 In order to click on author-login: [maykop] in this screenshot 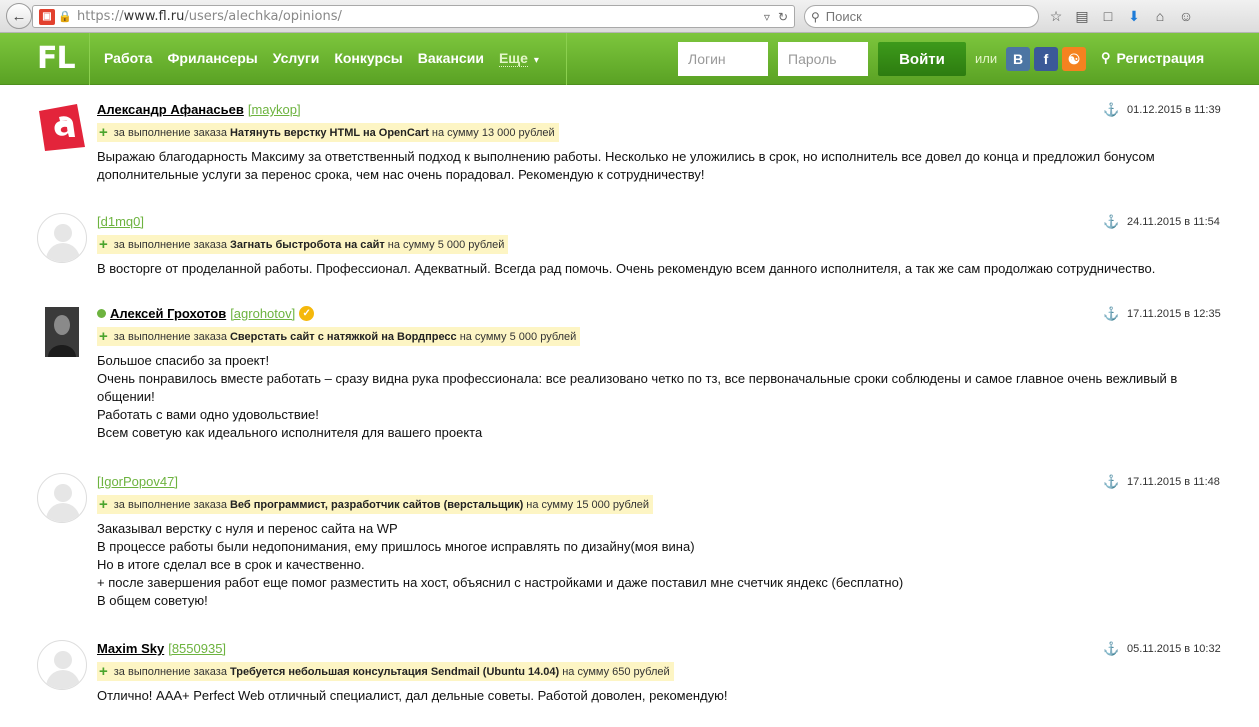, I will do `click(274, 109)`.